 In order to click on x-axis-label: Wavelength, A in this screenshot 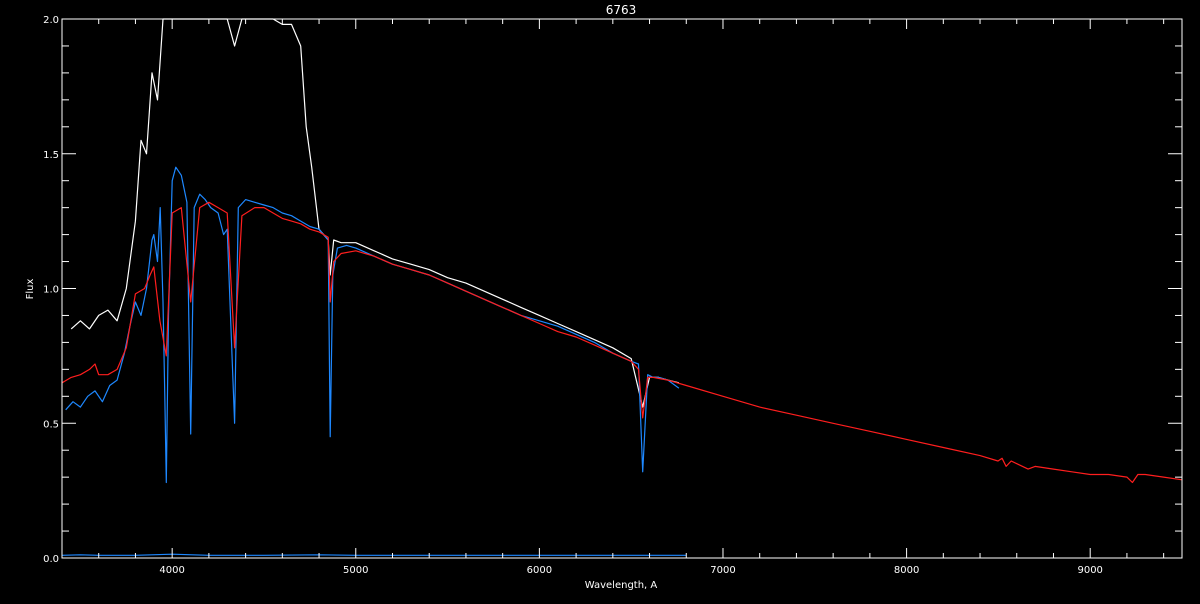, I will do `click(621, 585)`.